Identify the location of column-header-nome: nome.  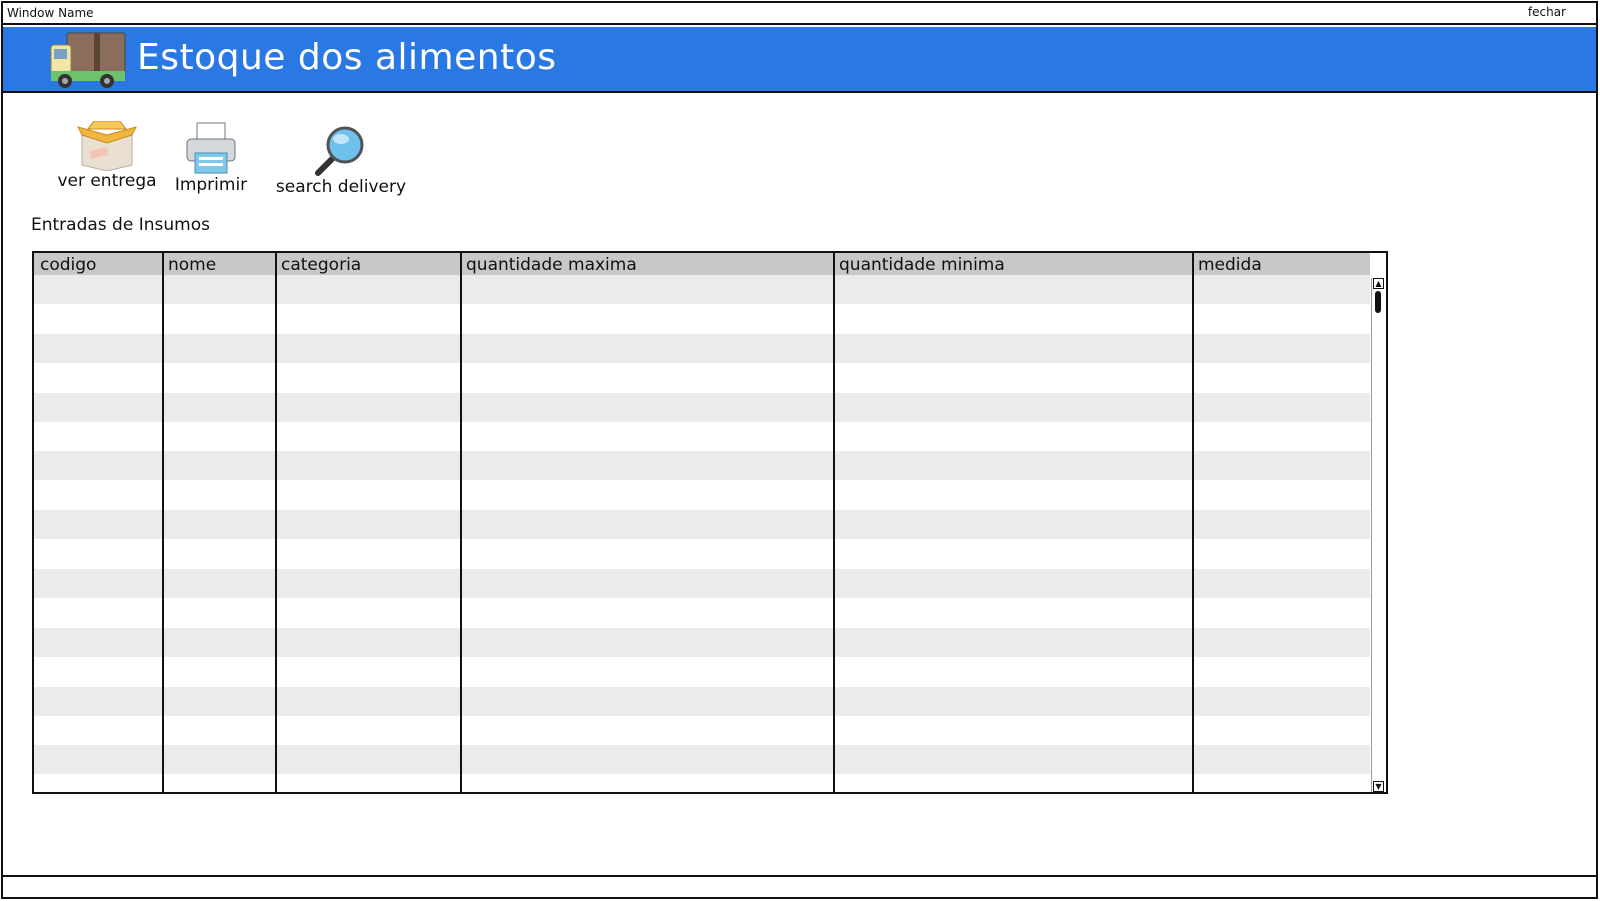
(190, 265).